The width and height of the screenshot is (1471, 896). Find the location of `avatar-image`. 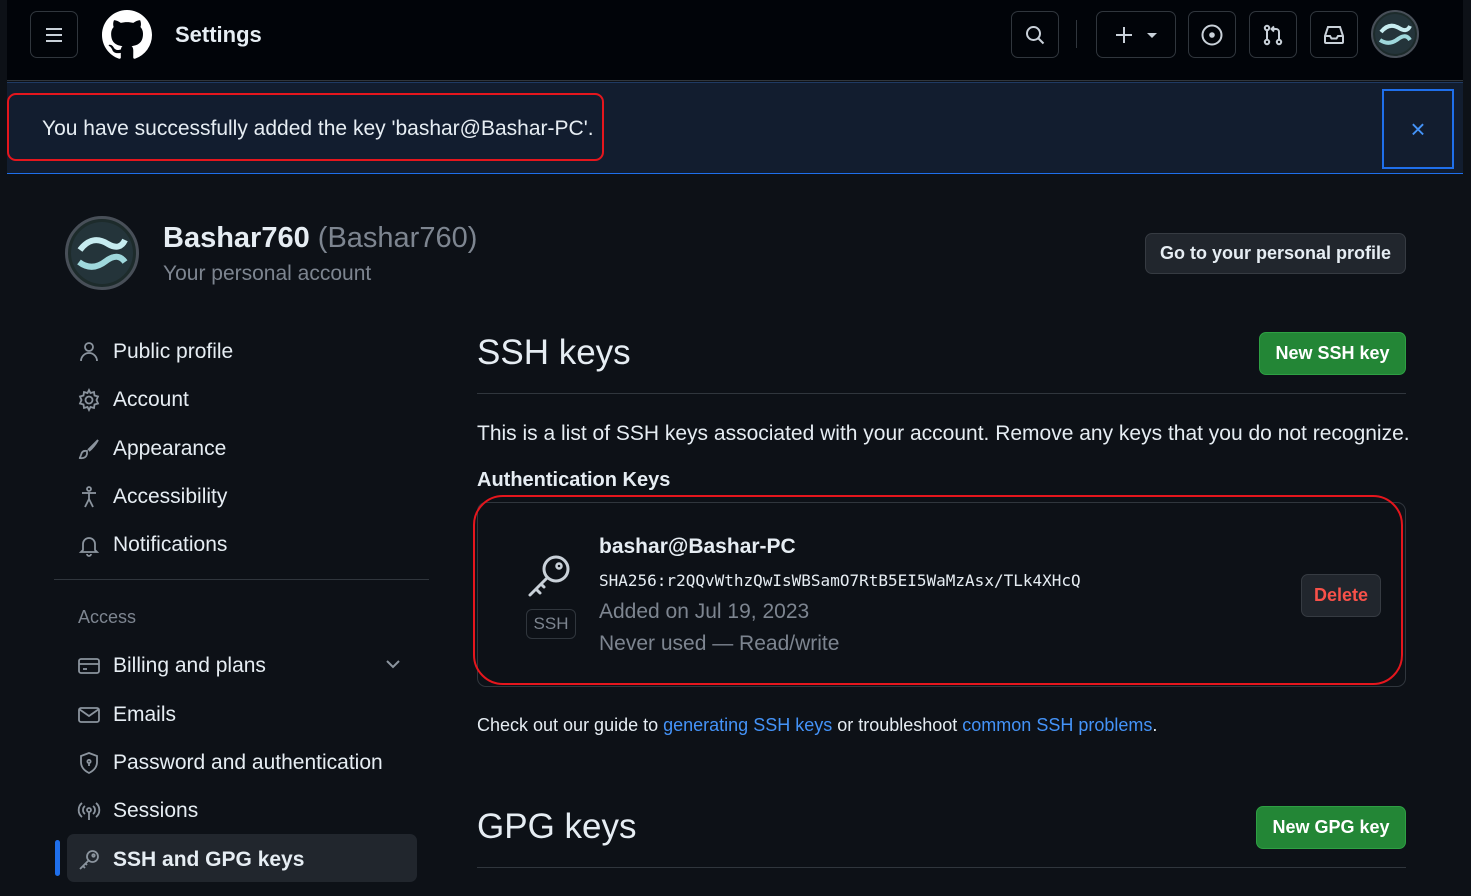

avatar-image is located at coordinates (1395, 34).